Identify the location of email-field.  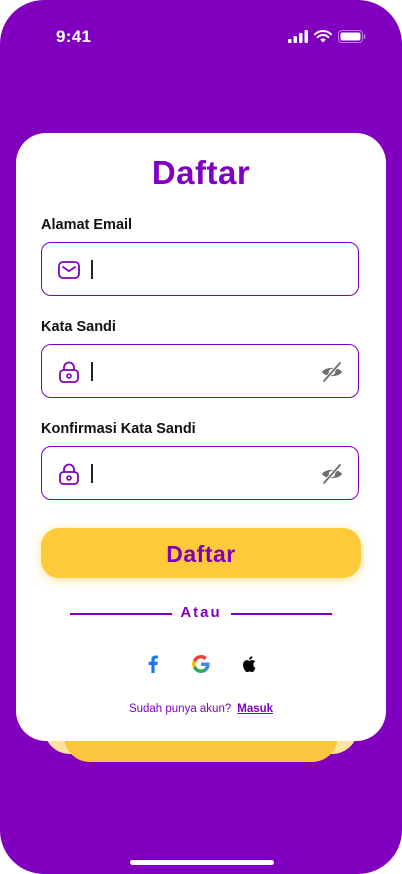
(200, 269).